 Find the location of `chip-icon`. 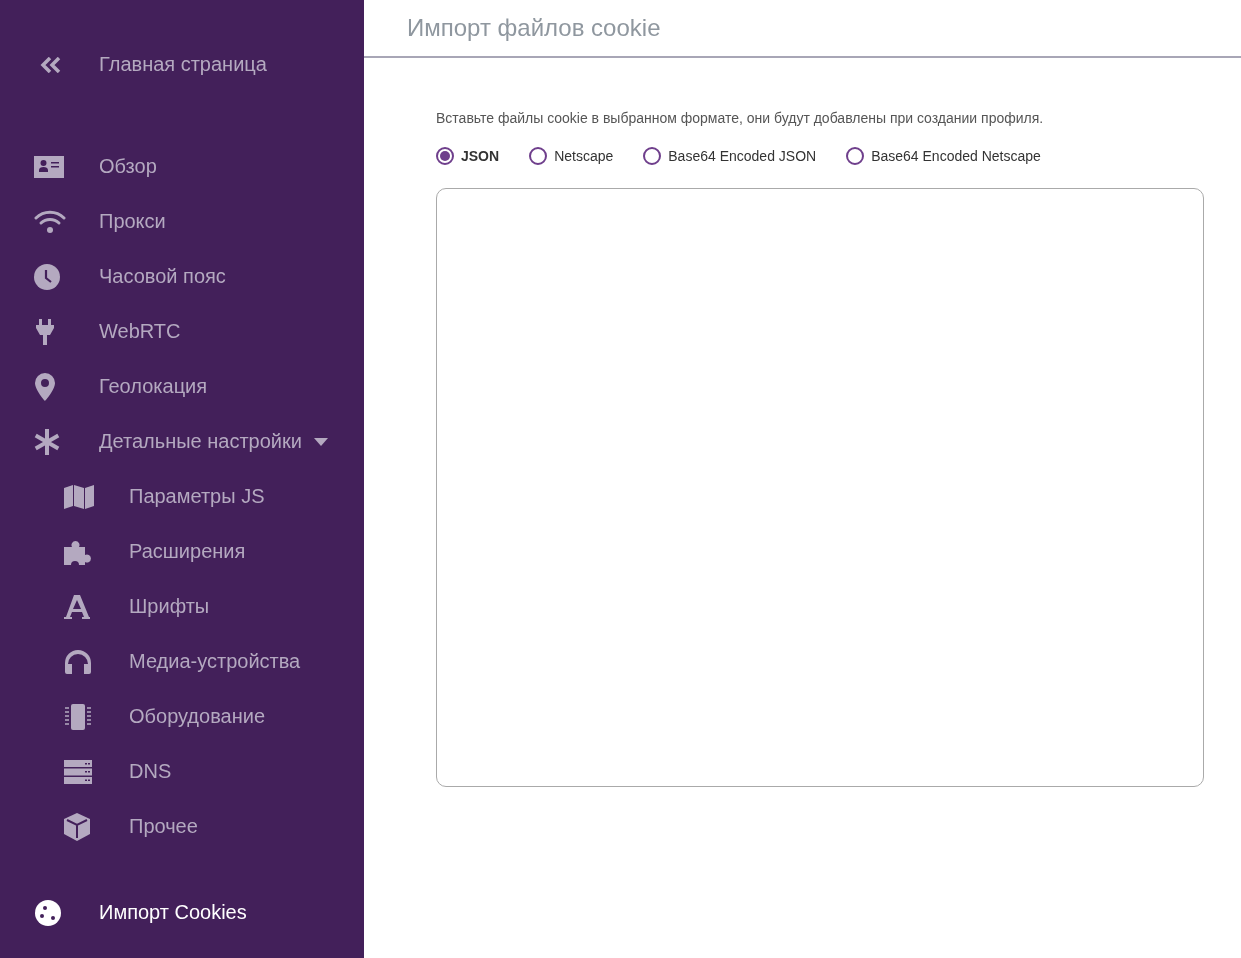

chip-icon is located at coordinates (78, 716).